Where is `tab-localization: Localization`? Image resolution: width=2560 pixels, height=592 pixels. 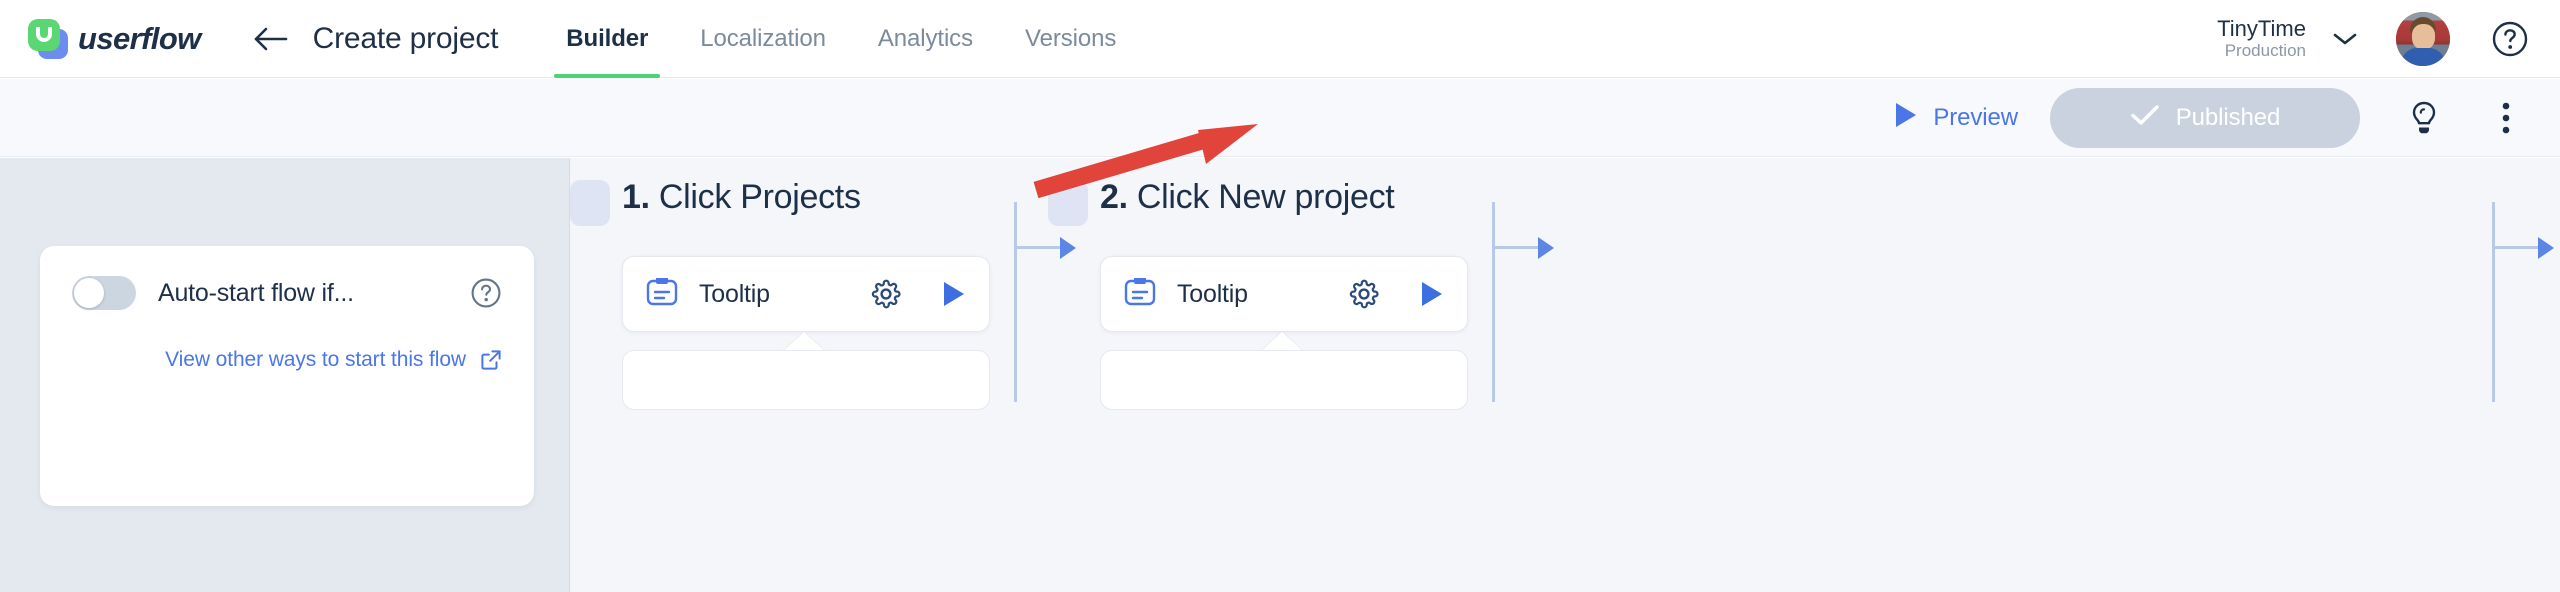
tab-localization: Localization is located at coordinates (763, 39).